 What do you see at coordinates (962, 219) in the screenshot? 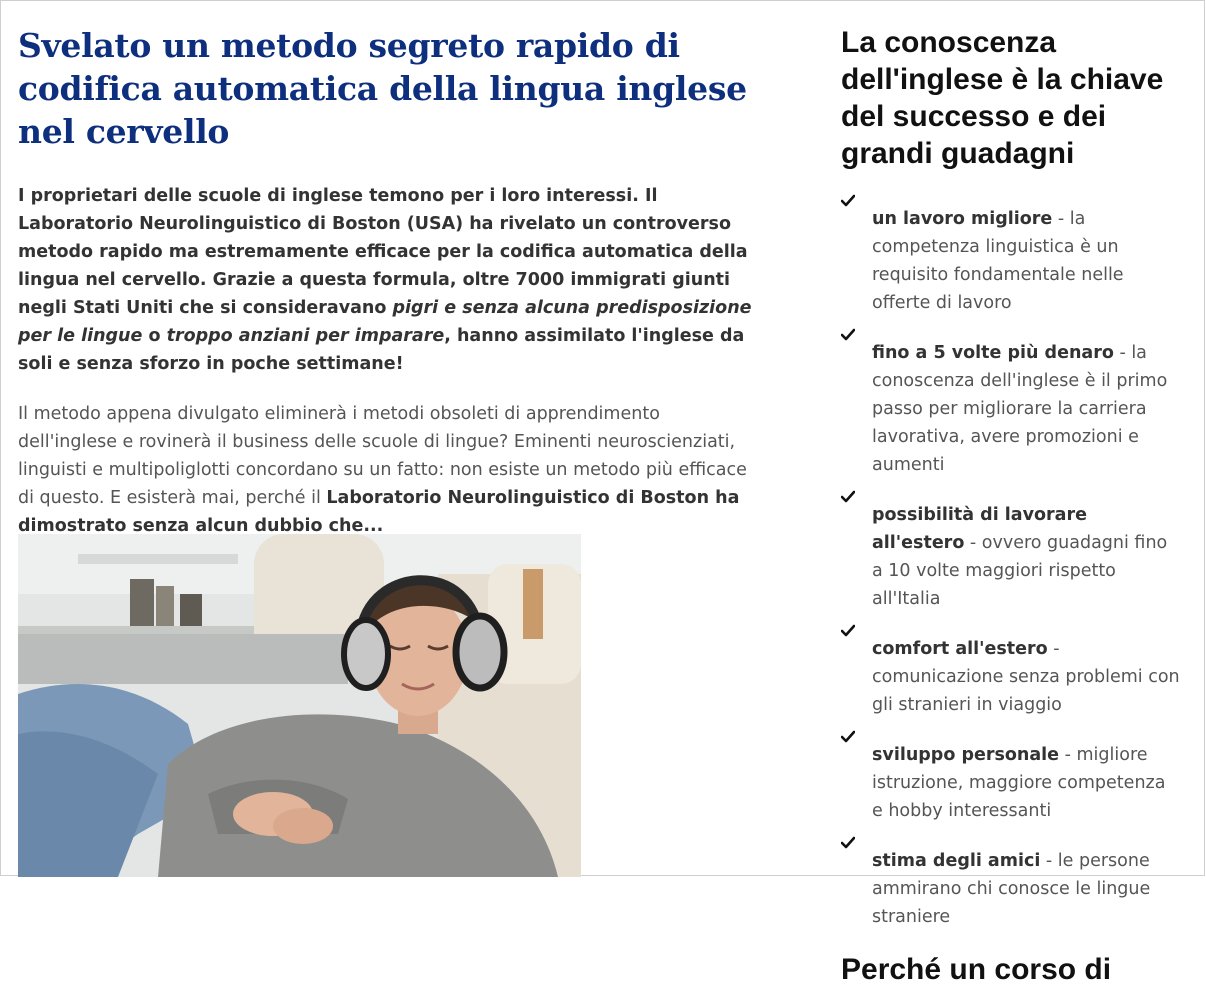
I see `benefit-label: un lavoro migliore` at bounding box center [962, 219].